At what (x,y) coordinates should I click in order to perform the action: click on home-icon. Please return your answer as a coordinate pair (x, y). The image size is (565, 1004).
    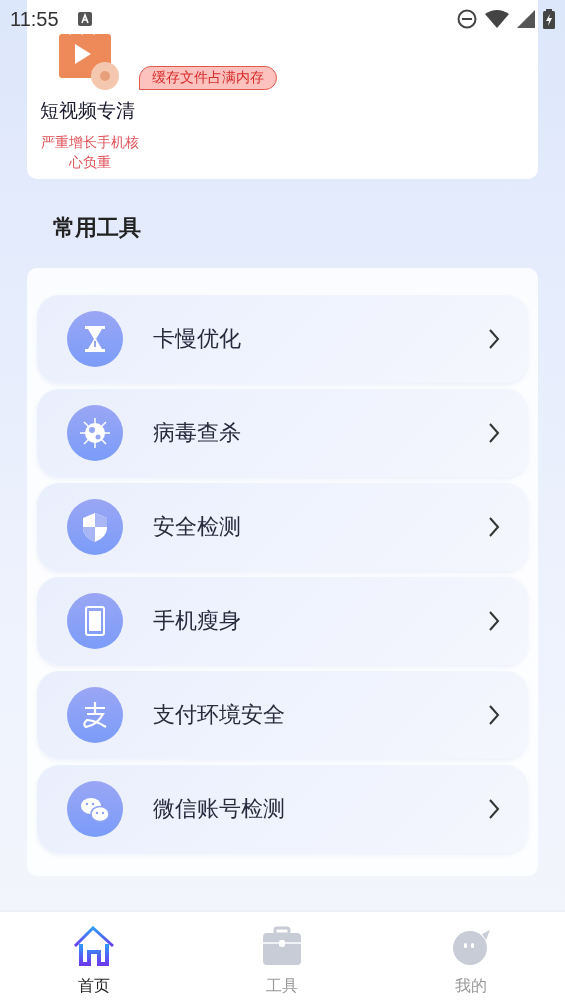
    Looking at the image, I should click on (94, 947).